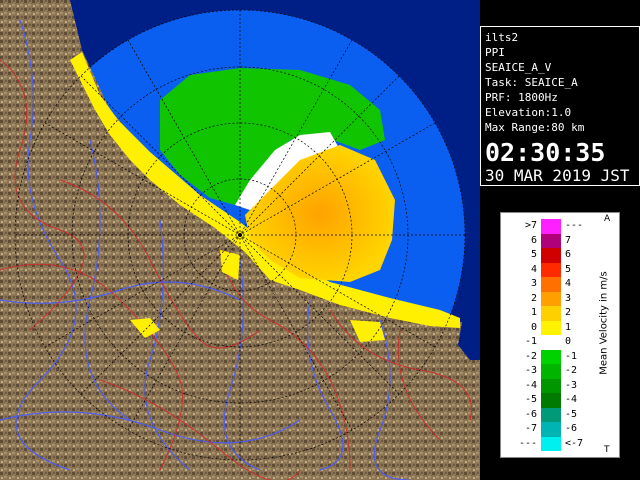  Describe the element at coordinates (530, 370) in the screenshot. I see `legend-lower-bound: -3` at that location.